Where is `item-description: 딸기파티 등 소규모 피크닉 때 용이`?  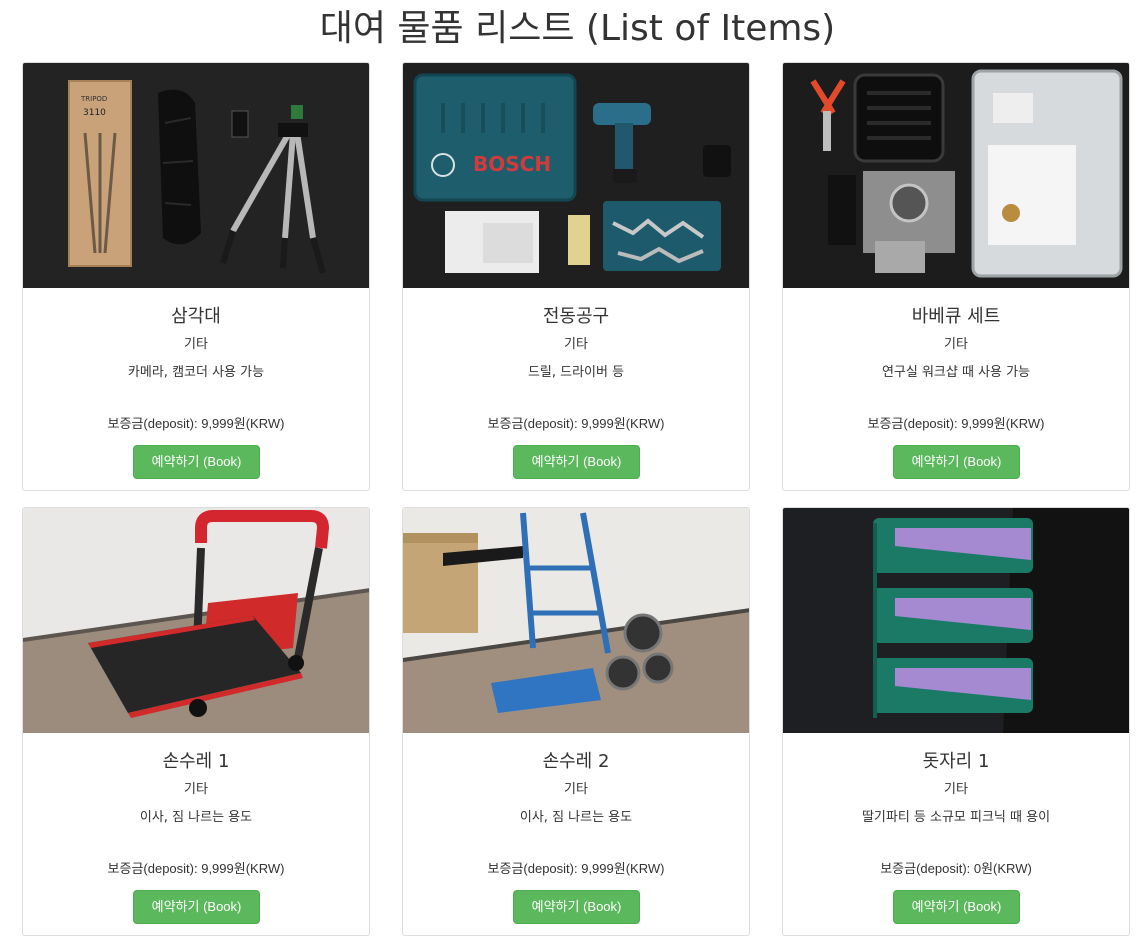 item-description: 딸기파티 등 소규모 피크닉 때 용이 is located at coordinates (956, 817).